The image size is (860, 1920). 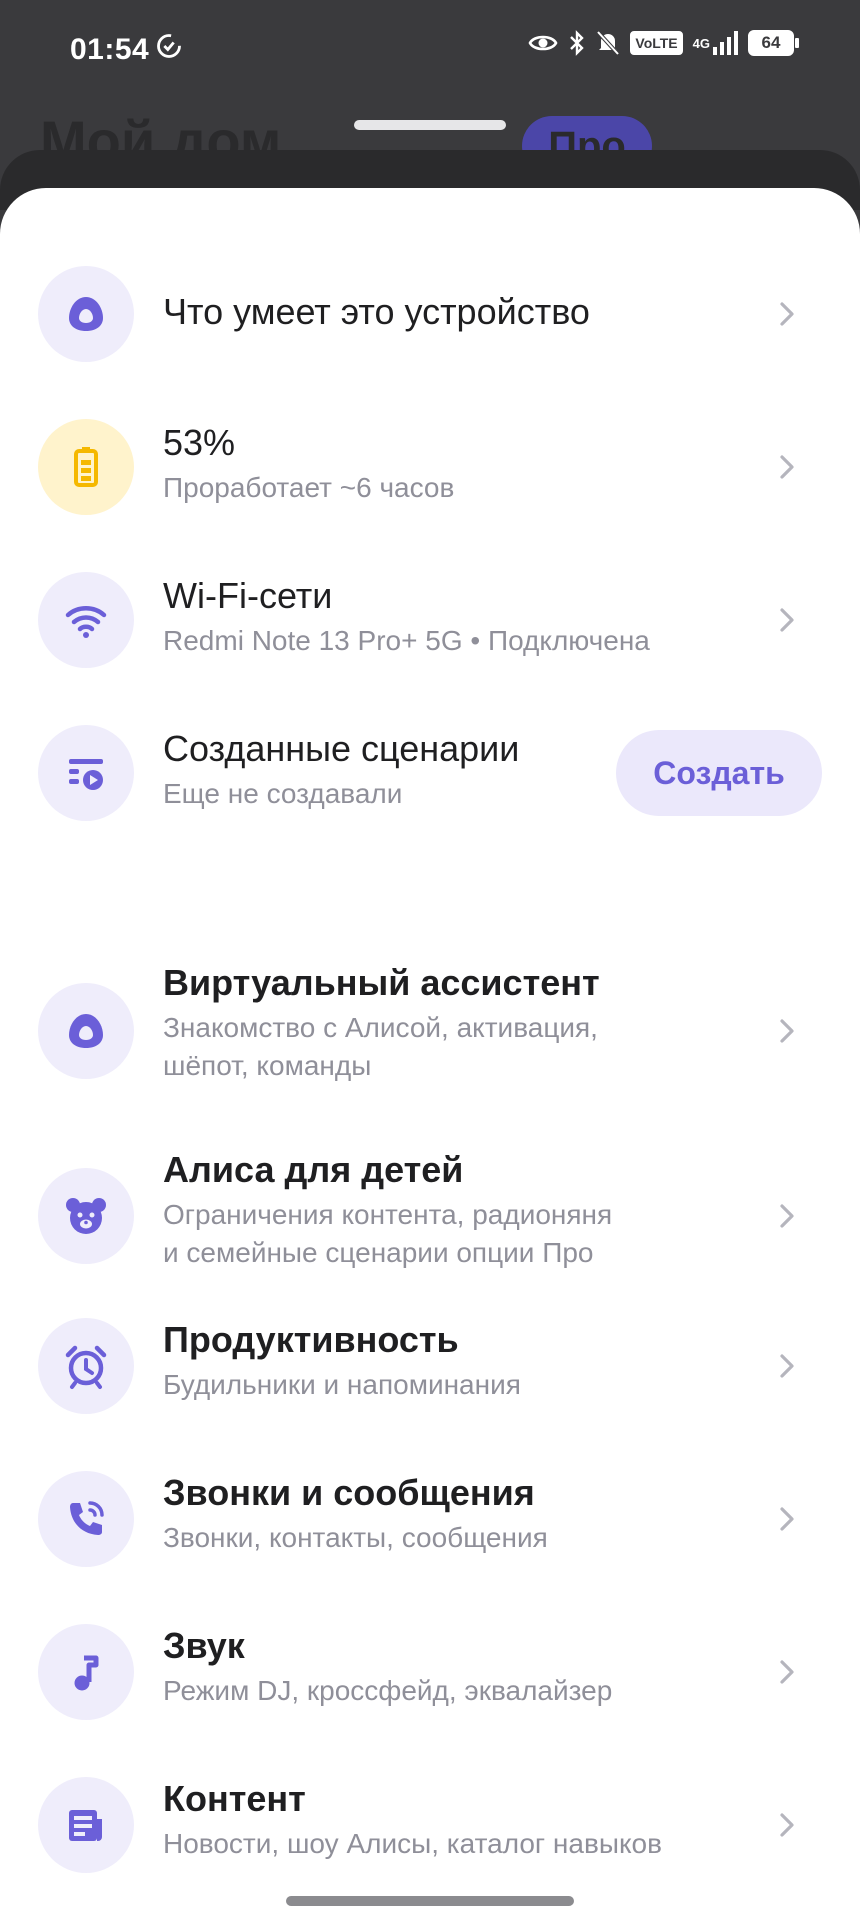 I want to click on scenarios-subtitle: Еще не создавали, so click(x=283, y=793).